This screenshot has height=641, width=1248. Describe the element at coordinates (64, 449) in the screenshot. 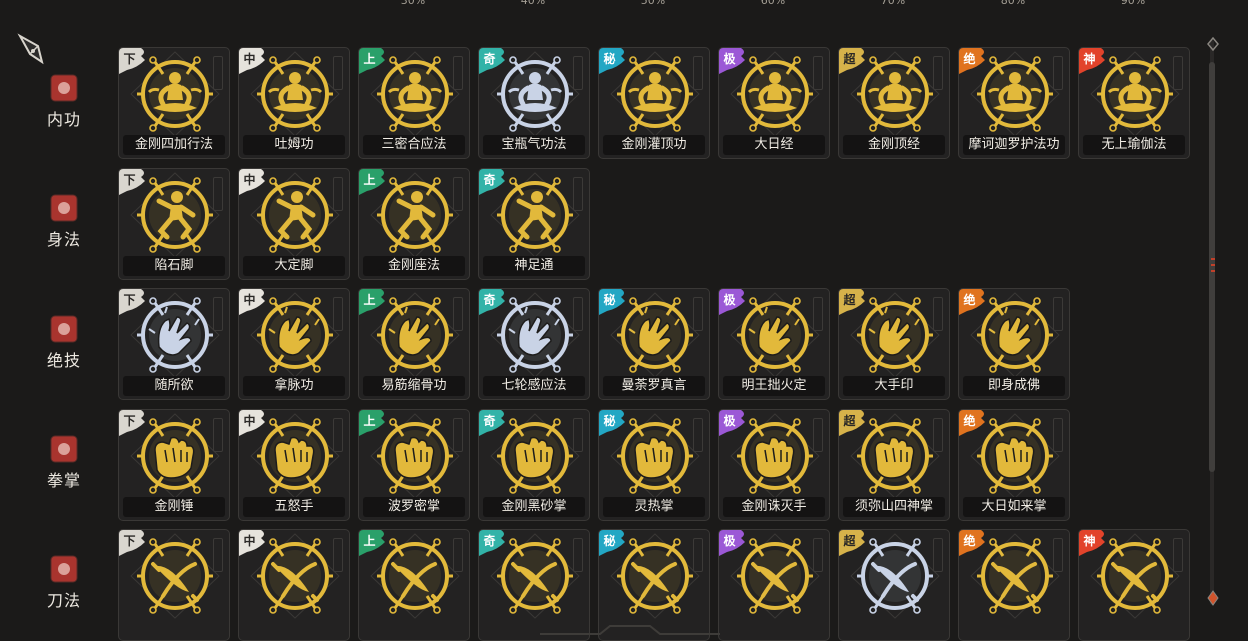

I see `fist-icon` at that location.